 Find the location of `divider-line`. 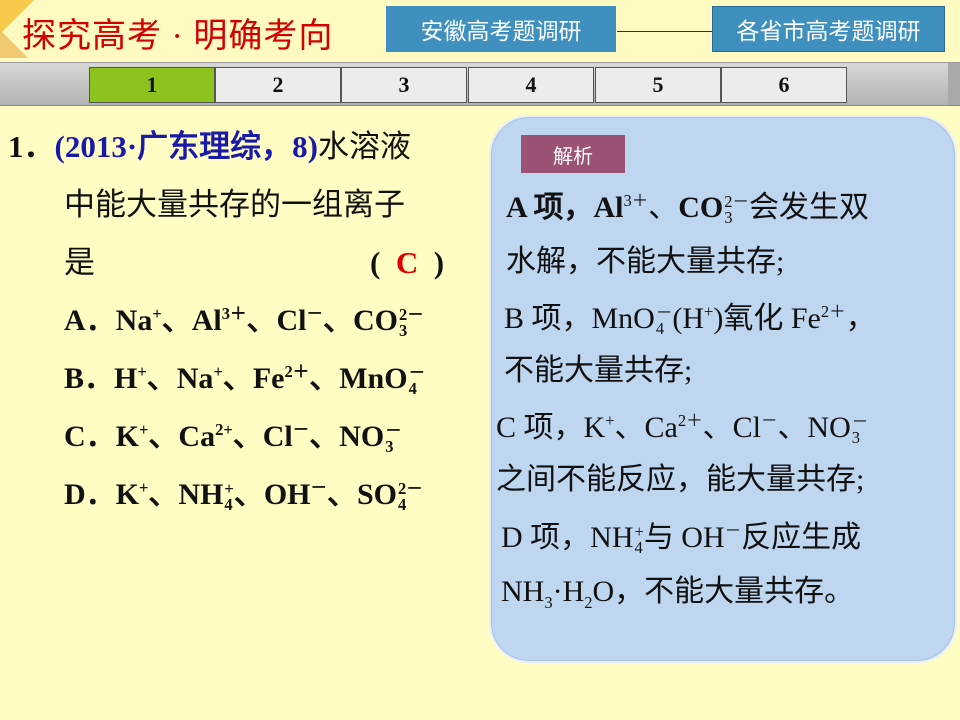

divider-line is located at coordinates (665, 31).